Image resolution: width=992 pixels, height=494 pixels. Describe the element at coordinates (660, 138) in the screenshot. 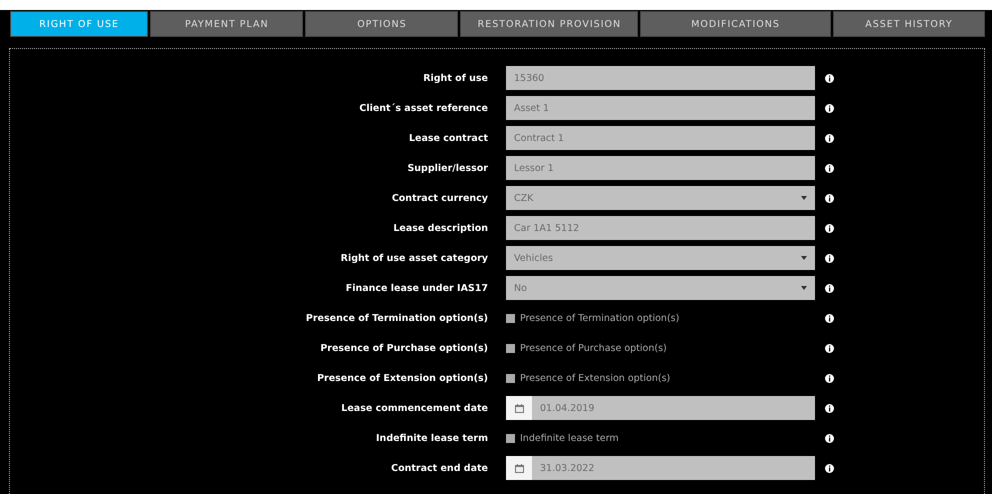

I see `input-field: Contract 1` at that location.